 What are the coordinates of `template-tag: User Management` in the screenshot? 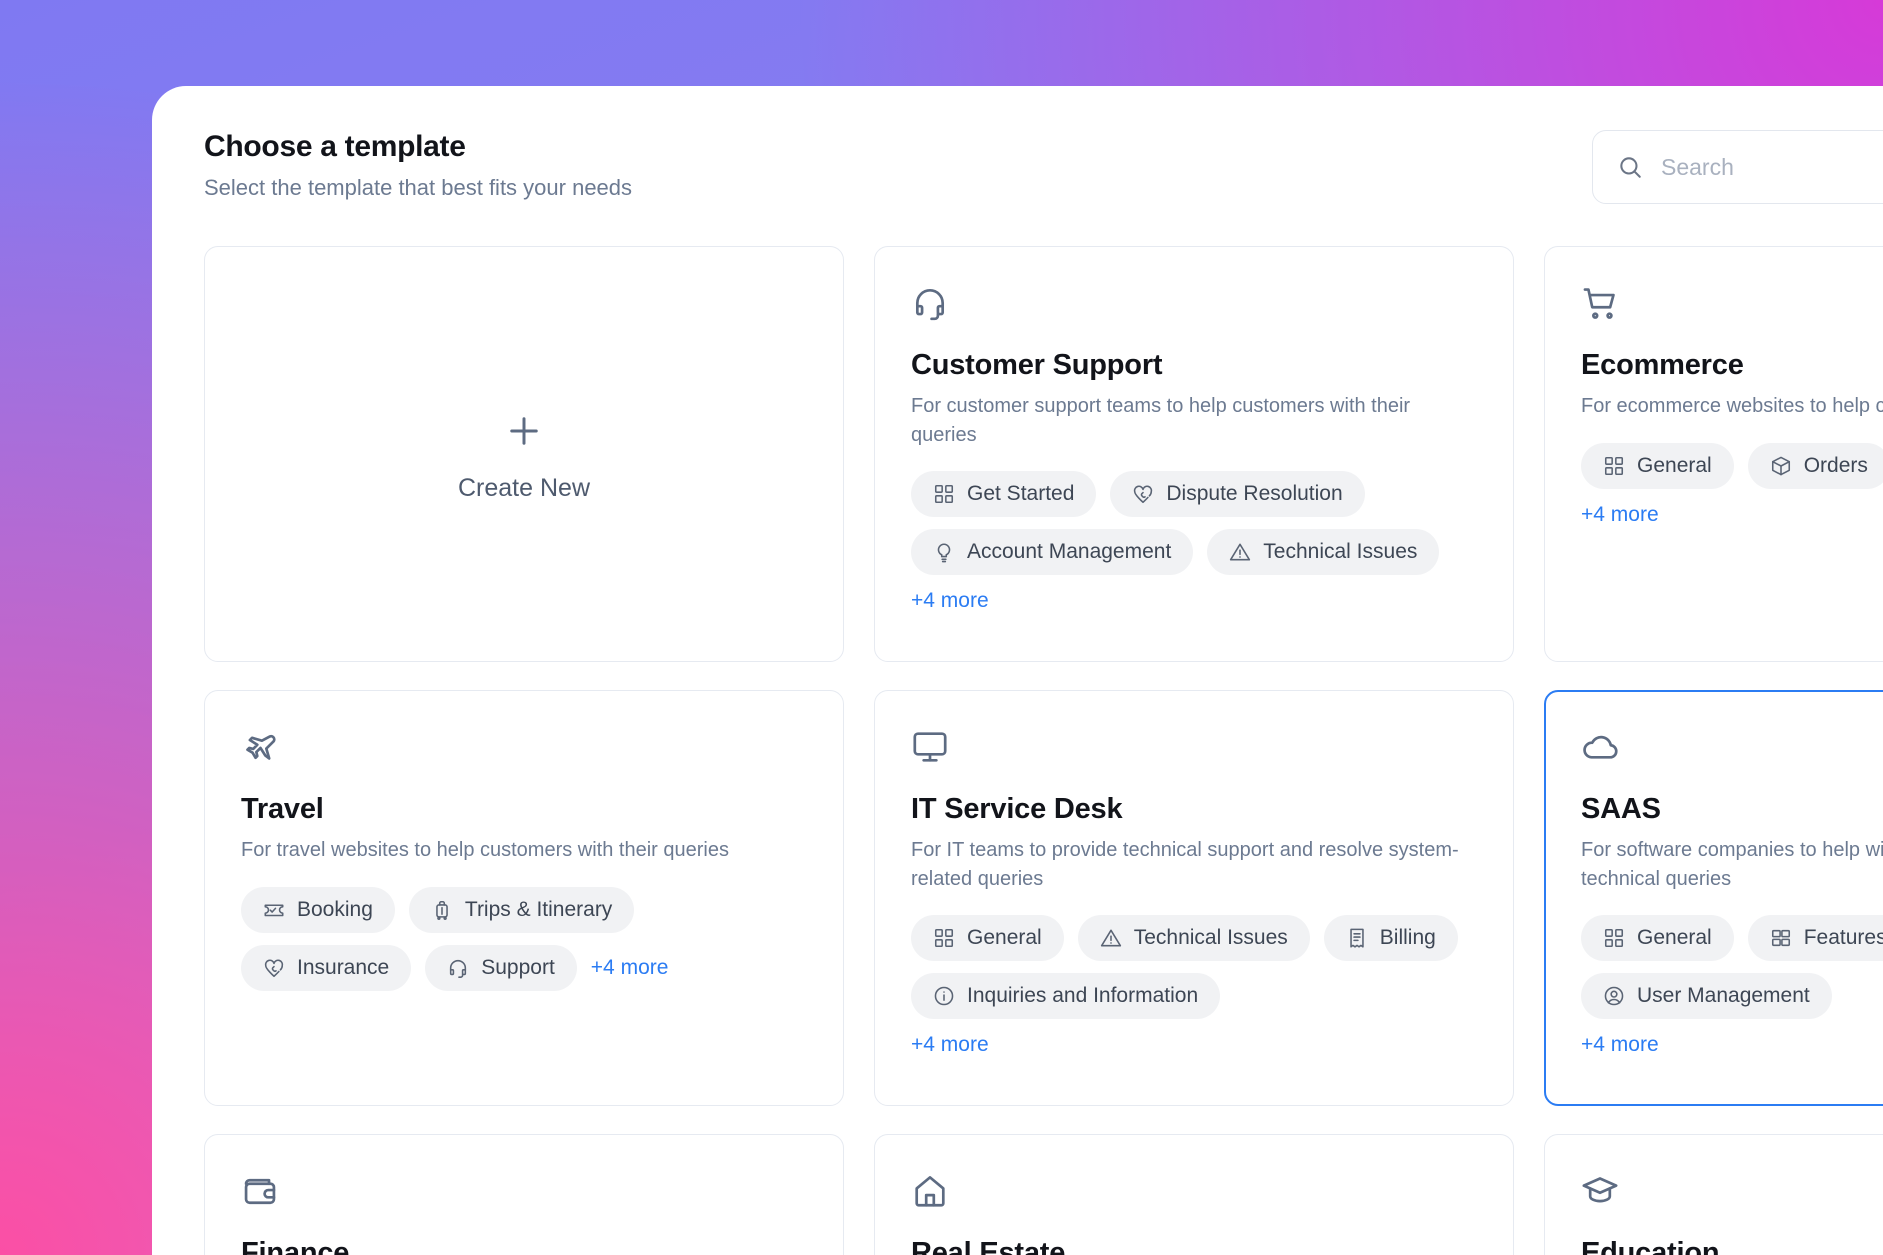 It's located at (1706, 996).